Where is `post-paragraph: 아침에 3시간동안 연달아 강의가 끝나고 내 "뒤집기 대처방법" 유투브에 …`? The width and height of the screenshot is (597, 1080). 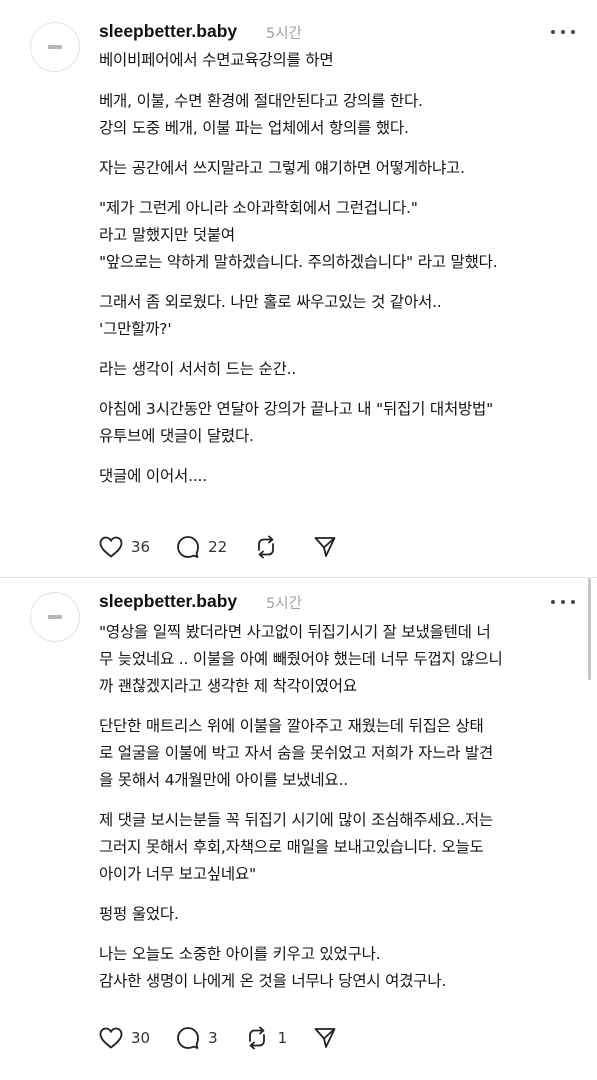
post-paragraph: 아침에 3시간동안 연달아 강의가 끝나고 내 "뒤집기 대처방법" 유투브에 … is located at coordinates (296, 422).